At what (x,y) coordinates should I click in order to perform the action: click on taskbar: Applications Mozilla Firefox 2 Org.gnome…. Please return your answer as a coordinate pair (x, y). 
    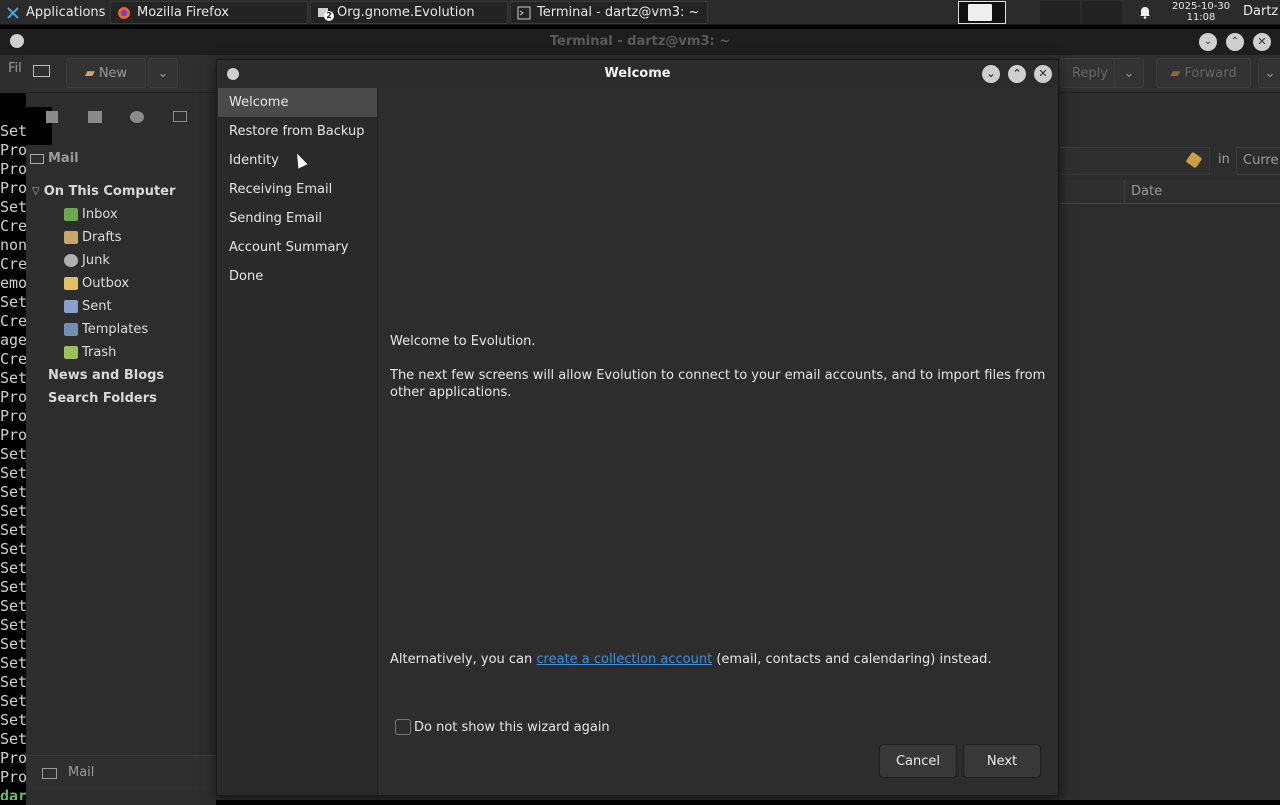
    Looking at the image, I should click on (640, 12).